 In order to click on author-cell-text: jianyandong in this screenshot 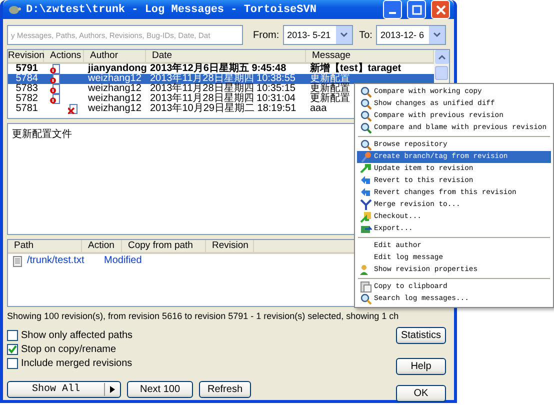, I will do `click(116, 69)`.